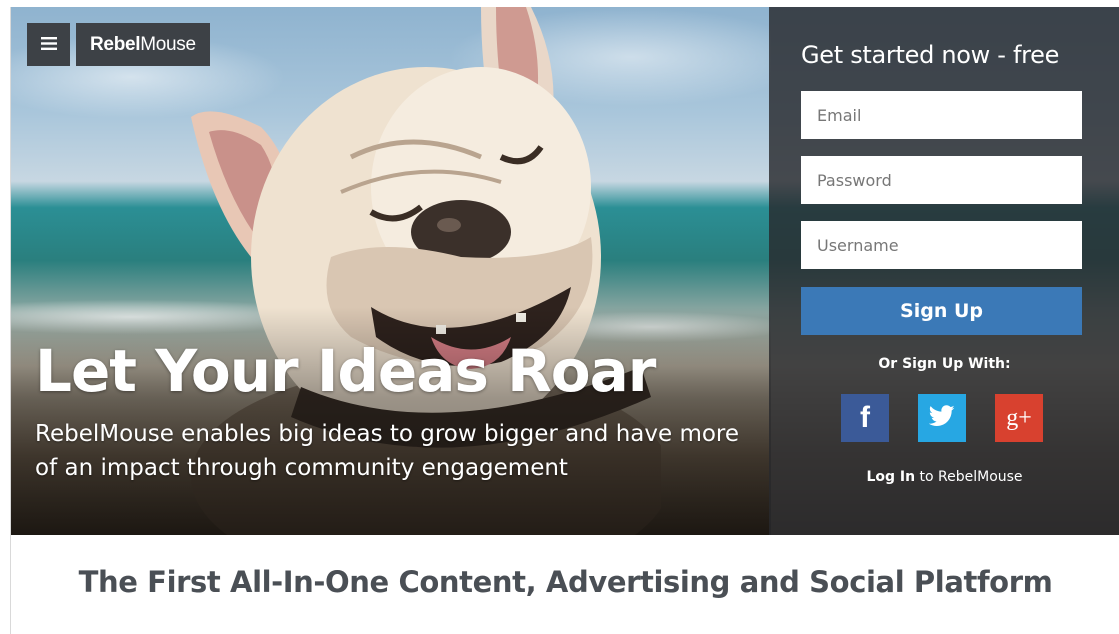 Image resolution: width=1119 pixels, height=634 pixels. I want to click on email-field, so click(941, 115).